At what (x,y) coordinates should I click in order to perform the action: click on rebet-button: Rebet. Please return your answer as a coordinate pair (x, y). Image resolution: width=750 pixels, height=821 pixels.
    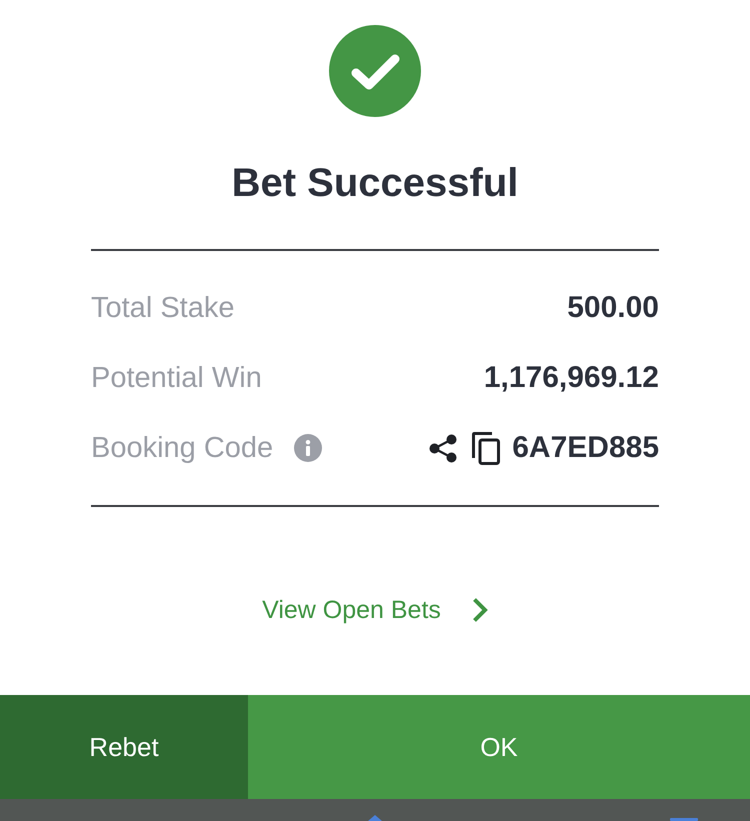
    Looking at the image, I should click on (124, 747).